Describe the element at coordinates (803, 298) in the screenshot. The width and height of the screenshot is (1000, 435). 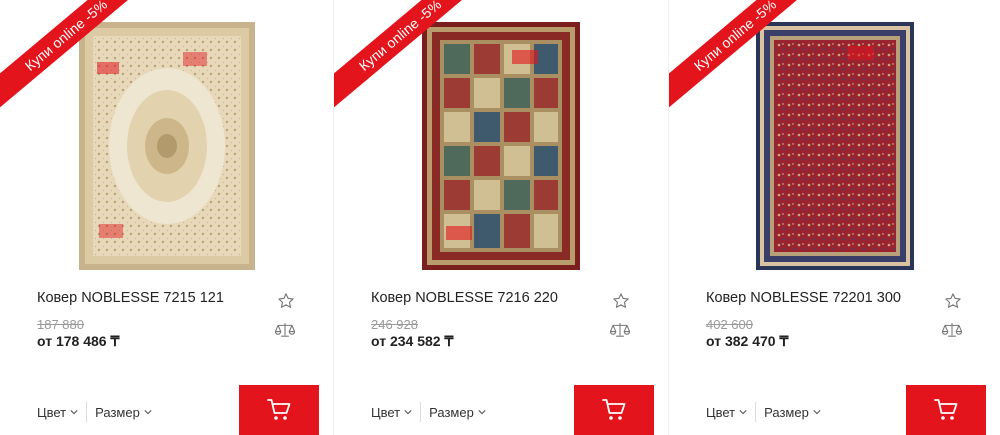
I see `product-title: Ковер NOBLESSE 72201 300` at that location.